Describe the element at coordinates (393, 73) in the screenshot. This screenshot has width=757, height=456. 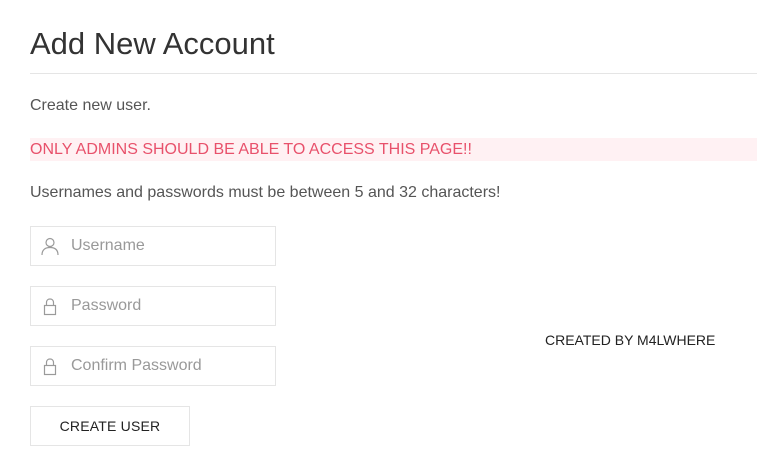
I see `title-divider` at that location.